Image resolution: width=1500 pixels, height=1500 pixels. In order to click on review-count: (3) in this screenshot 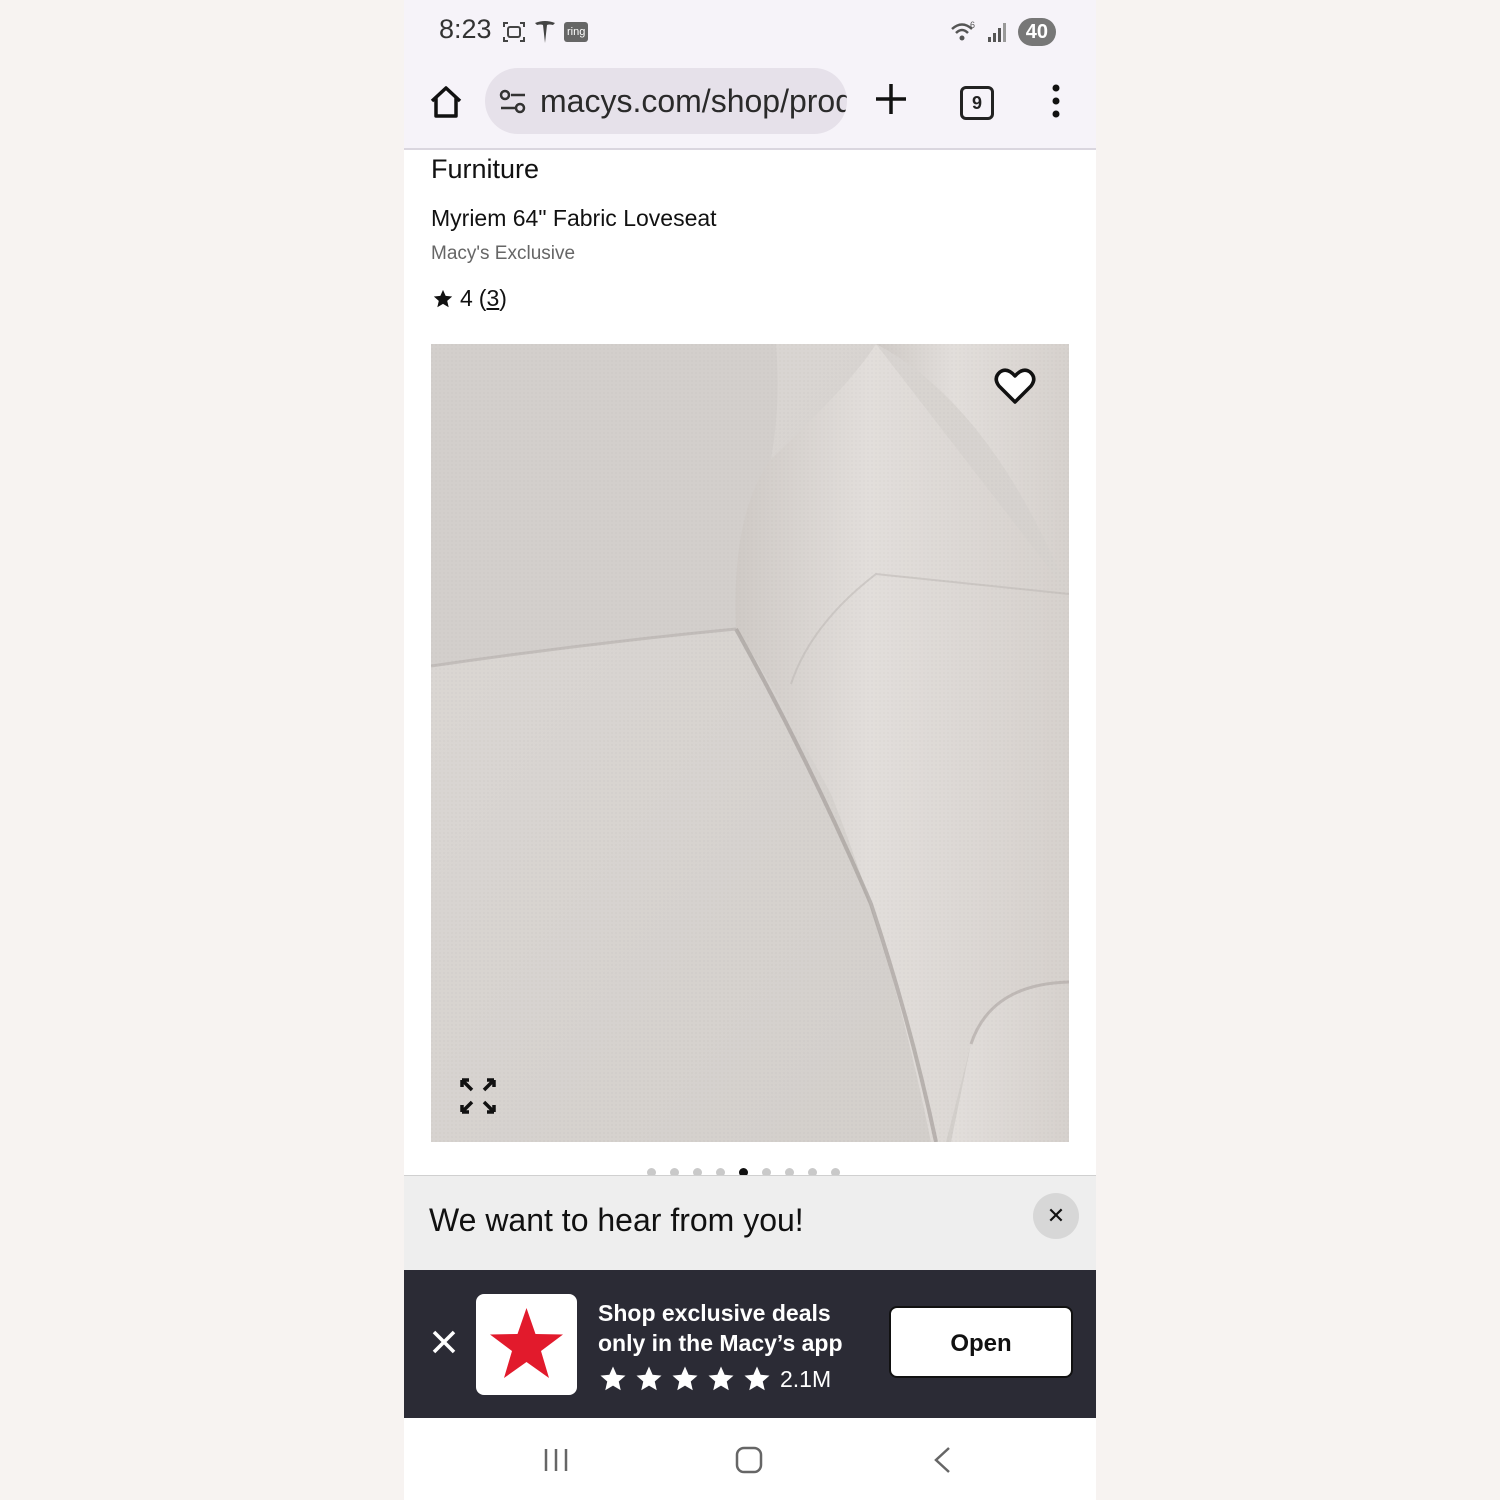, I will do `click(493, 298)`.